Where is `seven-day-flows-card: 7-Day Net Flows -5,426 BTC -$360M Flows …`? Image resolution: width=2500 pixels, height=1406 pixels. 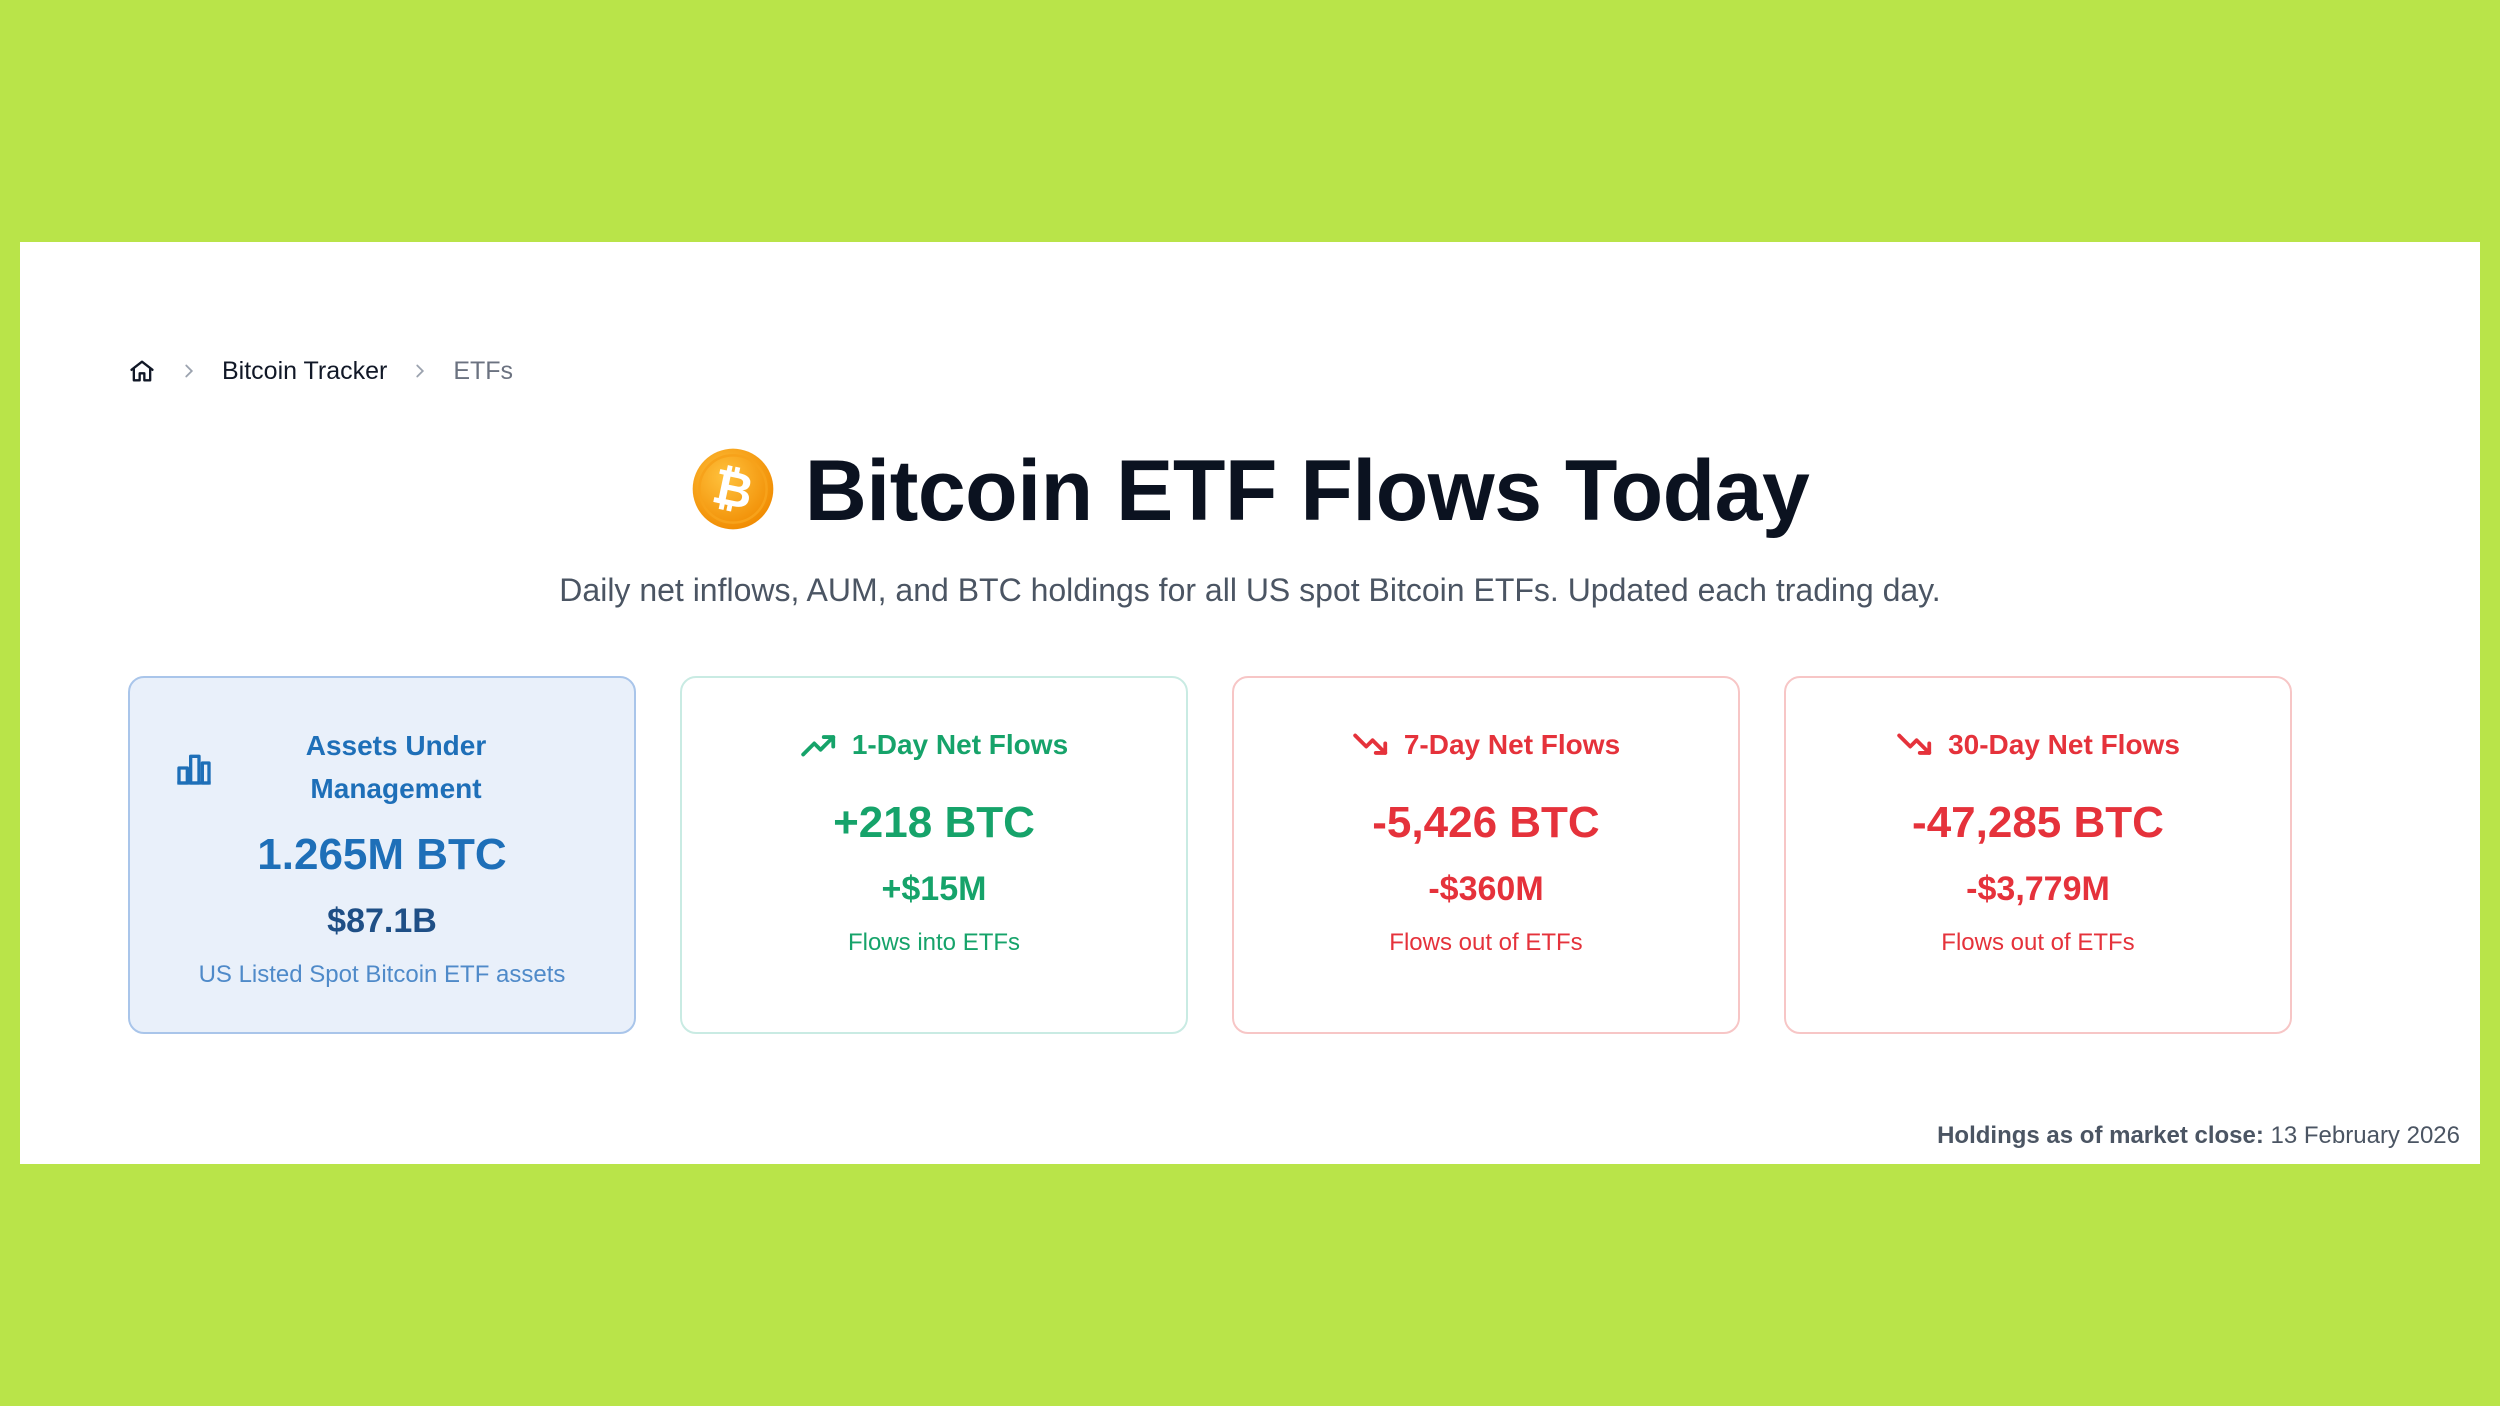 seven-day-flows-card: 7-Day Net Flows -5,426 BTC -$360M Flows … is located at coordinates (1486, 855).